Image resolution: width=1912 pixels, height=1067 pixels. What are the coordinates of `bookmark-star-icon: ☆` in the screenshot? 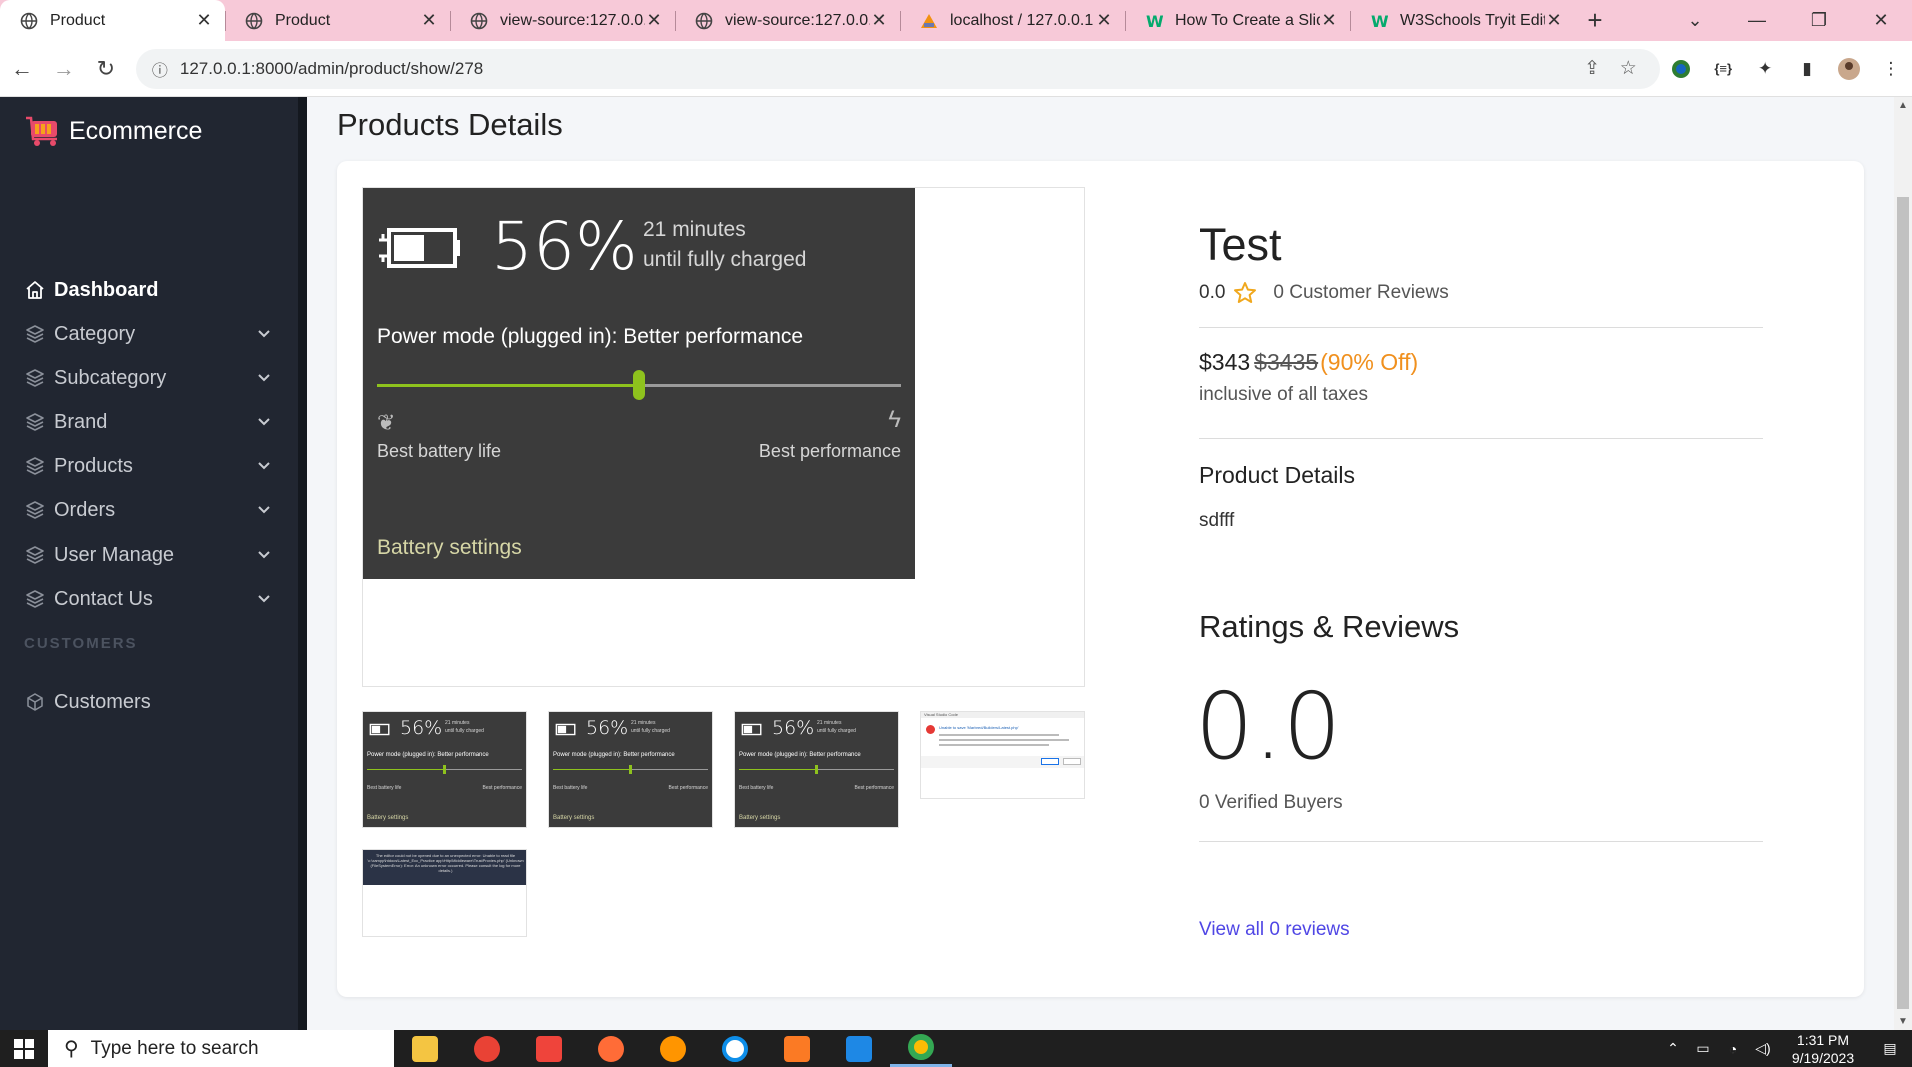 It's located at (1628, 68).